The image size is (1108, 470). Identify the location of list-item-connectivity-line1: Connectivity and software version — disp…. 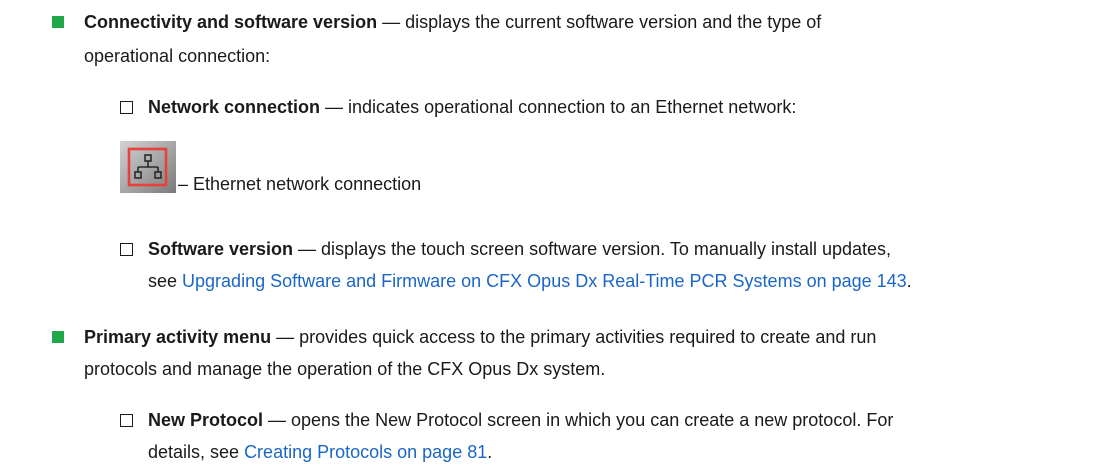
(452, 22).